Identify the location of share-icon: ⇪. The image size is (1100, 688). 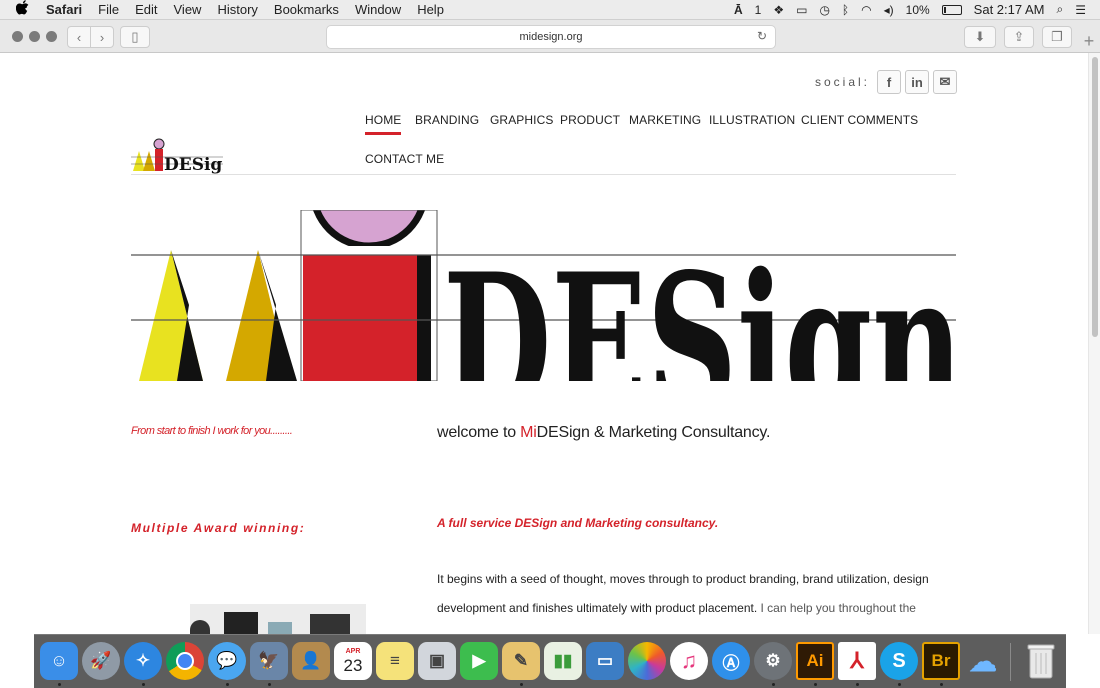
(1019, 37).